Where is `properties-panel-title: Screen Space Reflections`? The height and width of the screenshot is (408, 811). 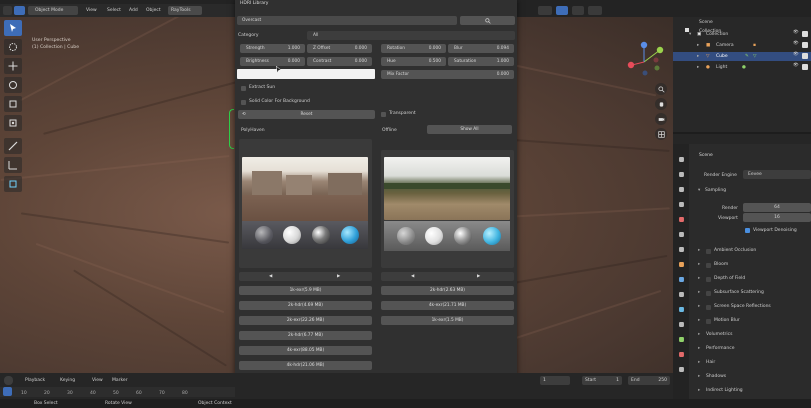
properties-panel-title: Screen Space Reflections is located at coordinates (742, 306).